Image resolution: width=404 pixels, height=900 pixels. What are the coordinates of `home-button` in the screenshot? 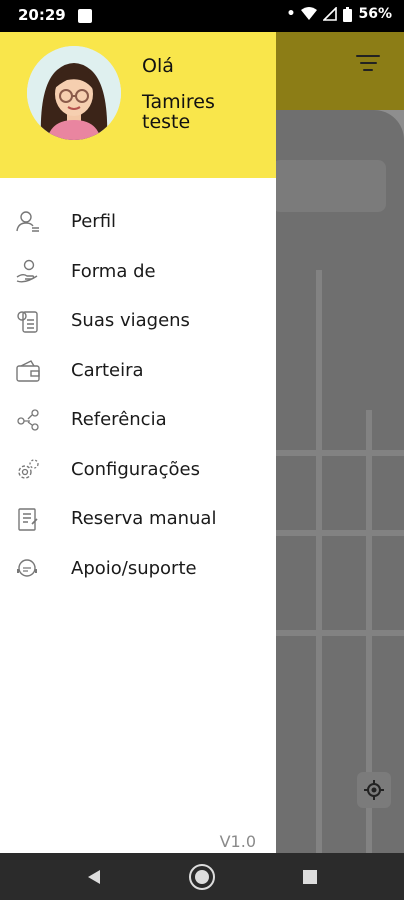 It's located at (202, 876).